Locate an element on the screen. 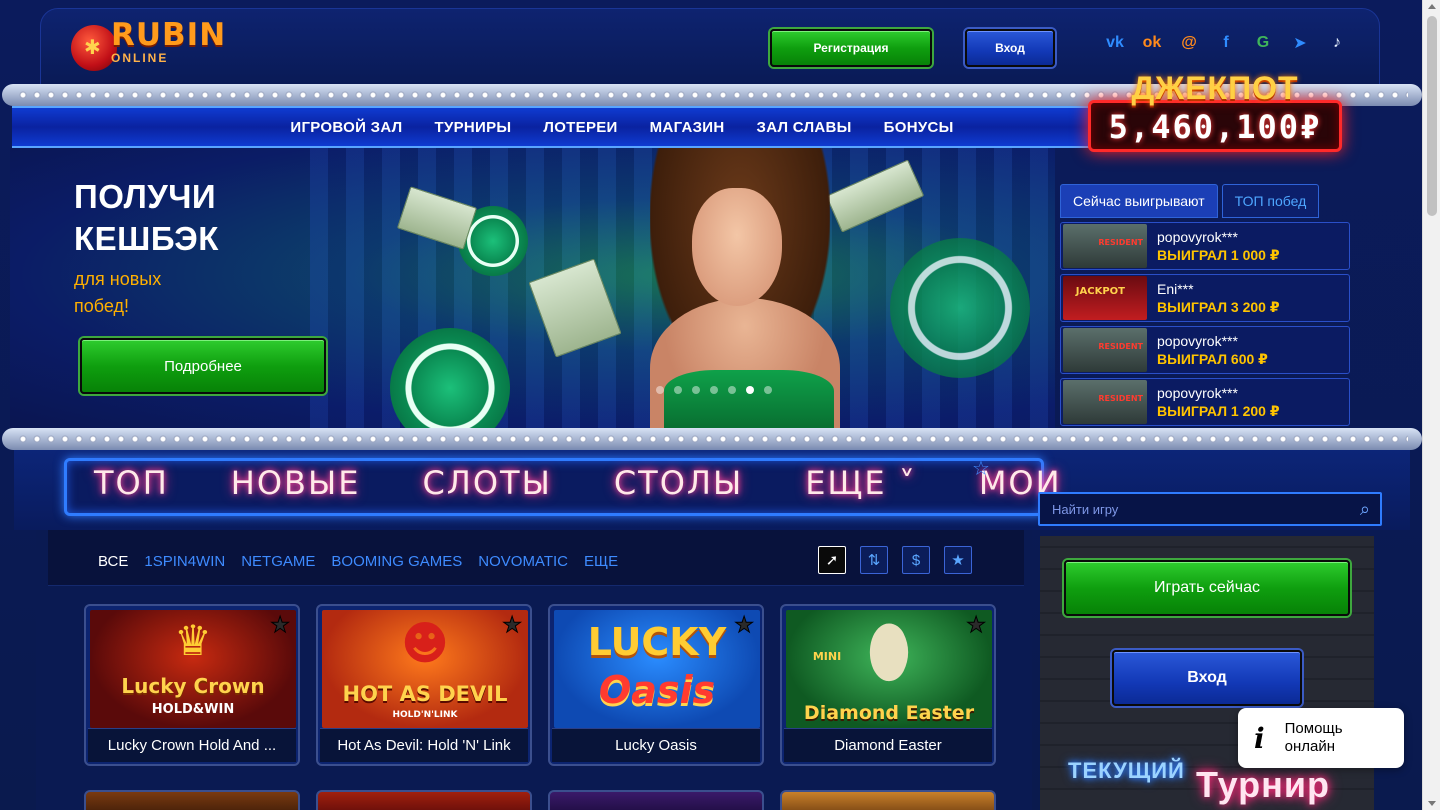 This screenshot has width=1440, height=810. game-art-title: HOT AS DEVIL is located at coordinates (425, 694).